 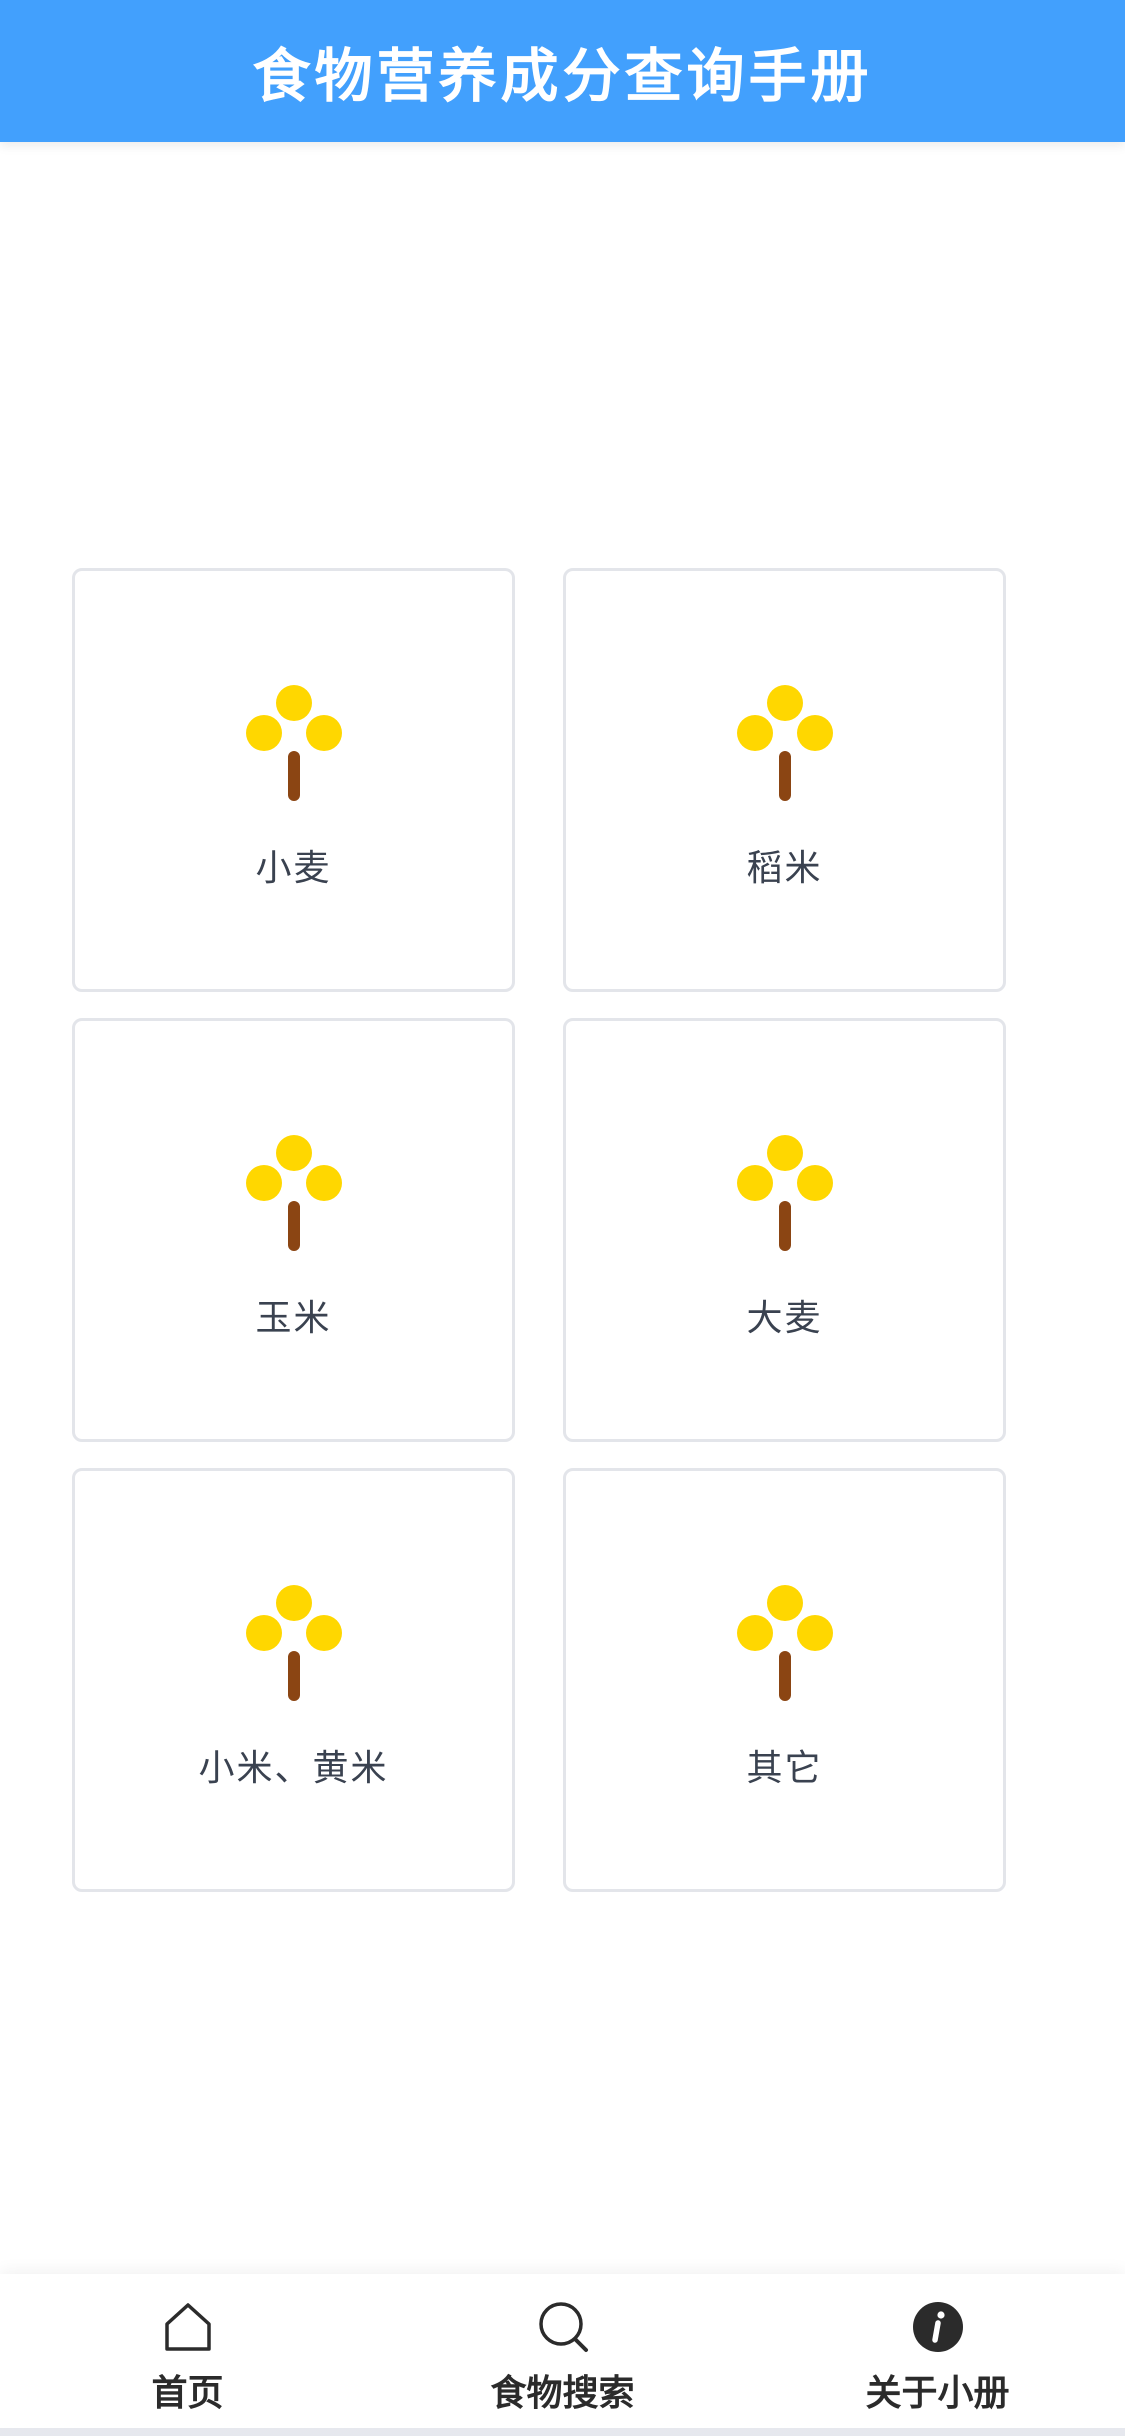 I want to click on header-bar: 食物营养成分查询手册, so click(x=562, y=71).